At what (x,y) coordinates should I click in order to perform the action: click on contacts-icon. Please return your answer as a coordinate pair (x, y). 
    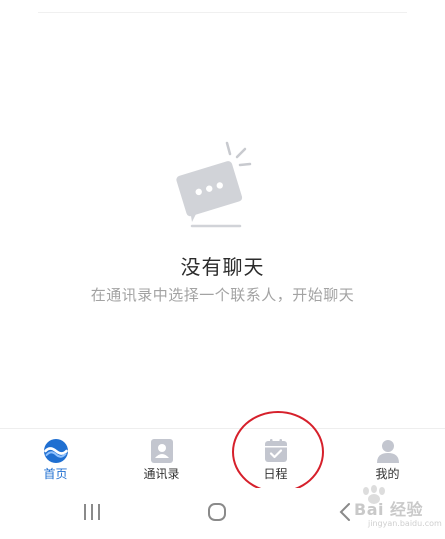
    Looking at the image, I should click on (161, 451).